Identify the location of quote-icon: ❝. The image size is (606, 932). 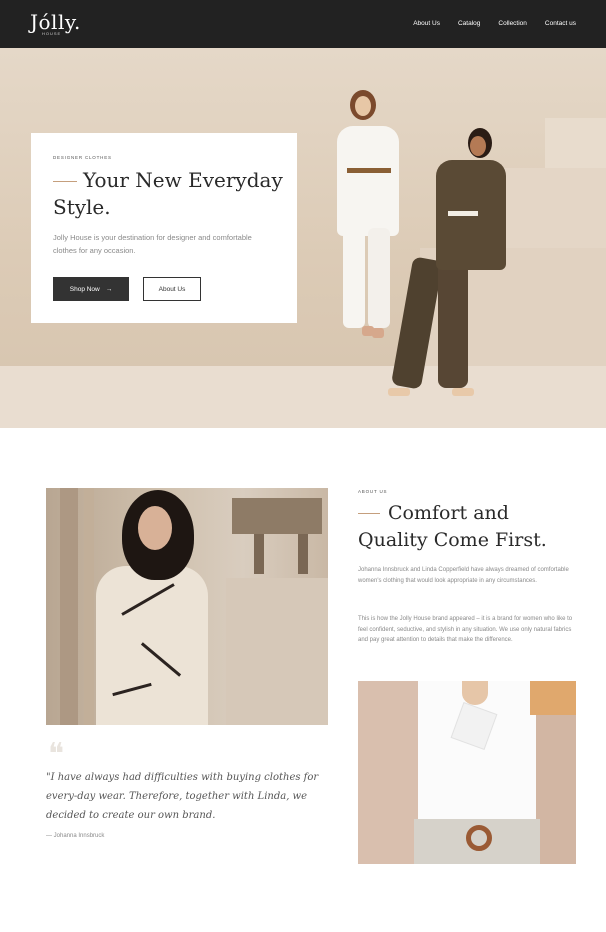
(56, 754).